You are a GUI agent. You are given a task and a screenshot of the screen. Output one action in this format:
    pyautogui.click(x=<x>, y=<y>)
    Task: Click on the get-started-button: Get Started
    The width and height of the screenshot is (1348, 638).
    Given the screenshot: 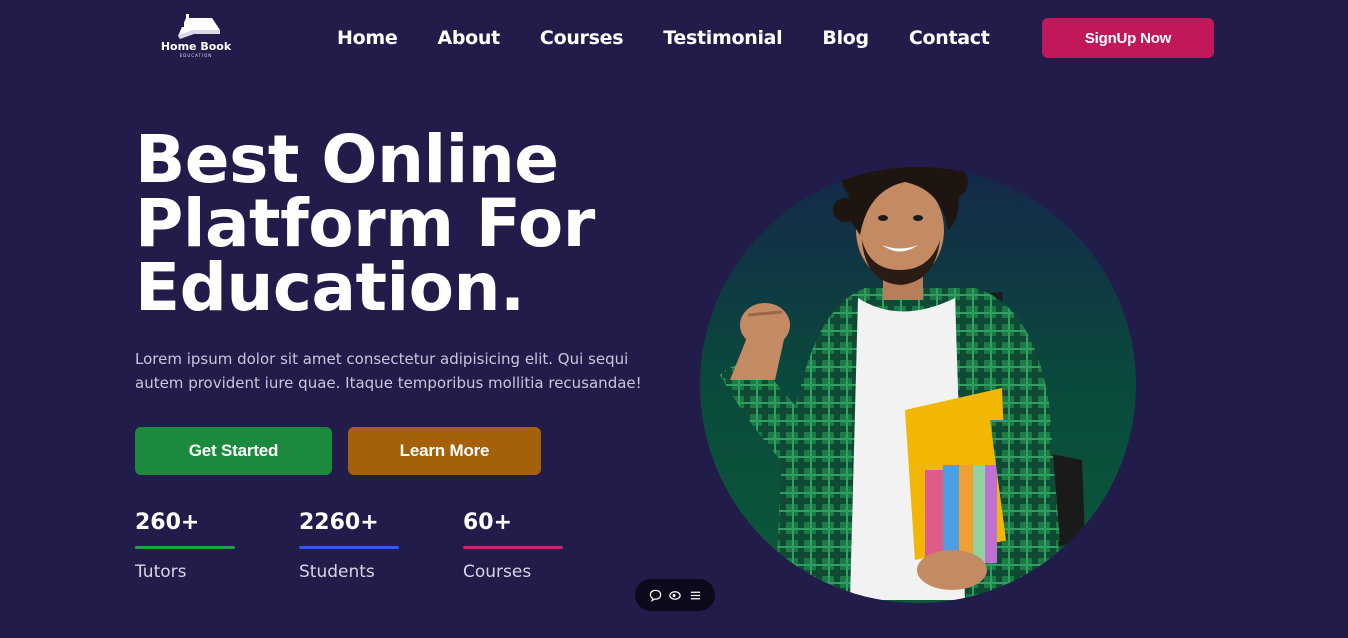 What is the action you would take?
    pyautogui.click(x=233, y=451)
    